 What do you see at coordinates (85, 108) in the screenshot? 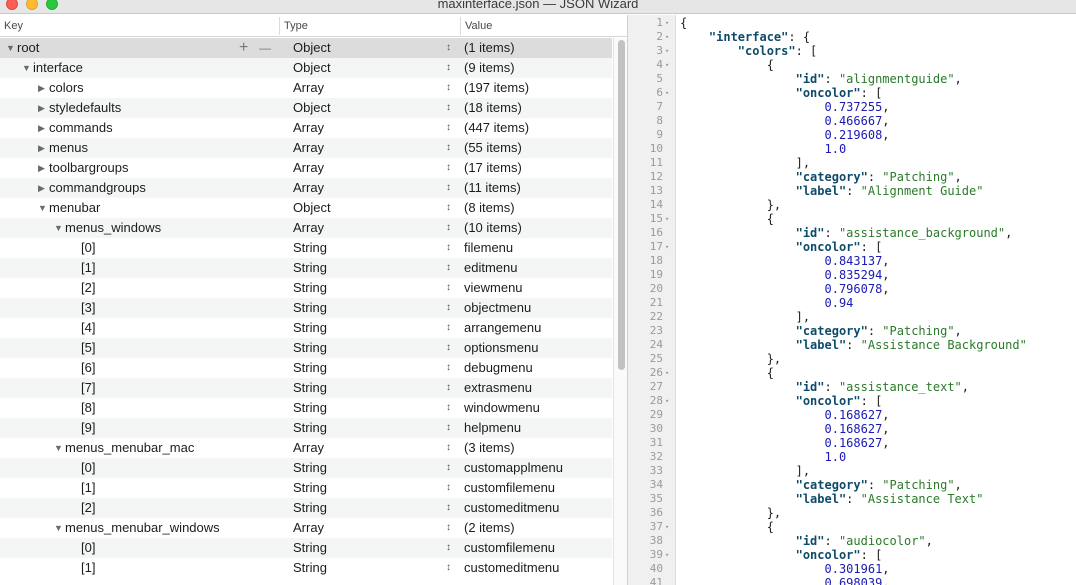
I see `row-key: styledefaults` at bounding box center [85, 108].